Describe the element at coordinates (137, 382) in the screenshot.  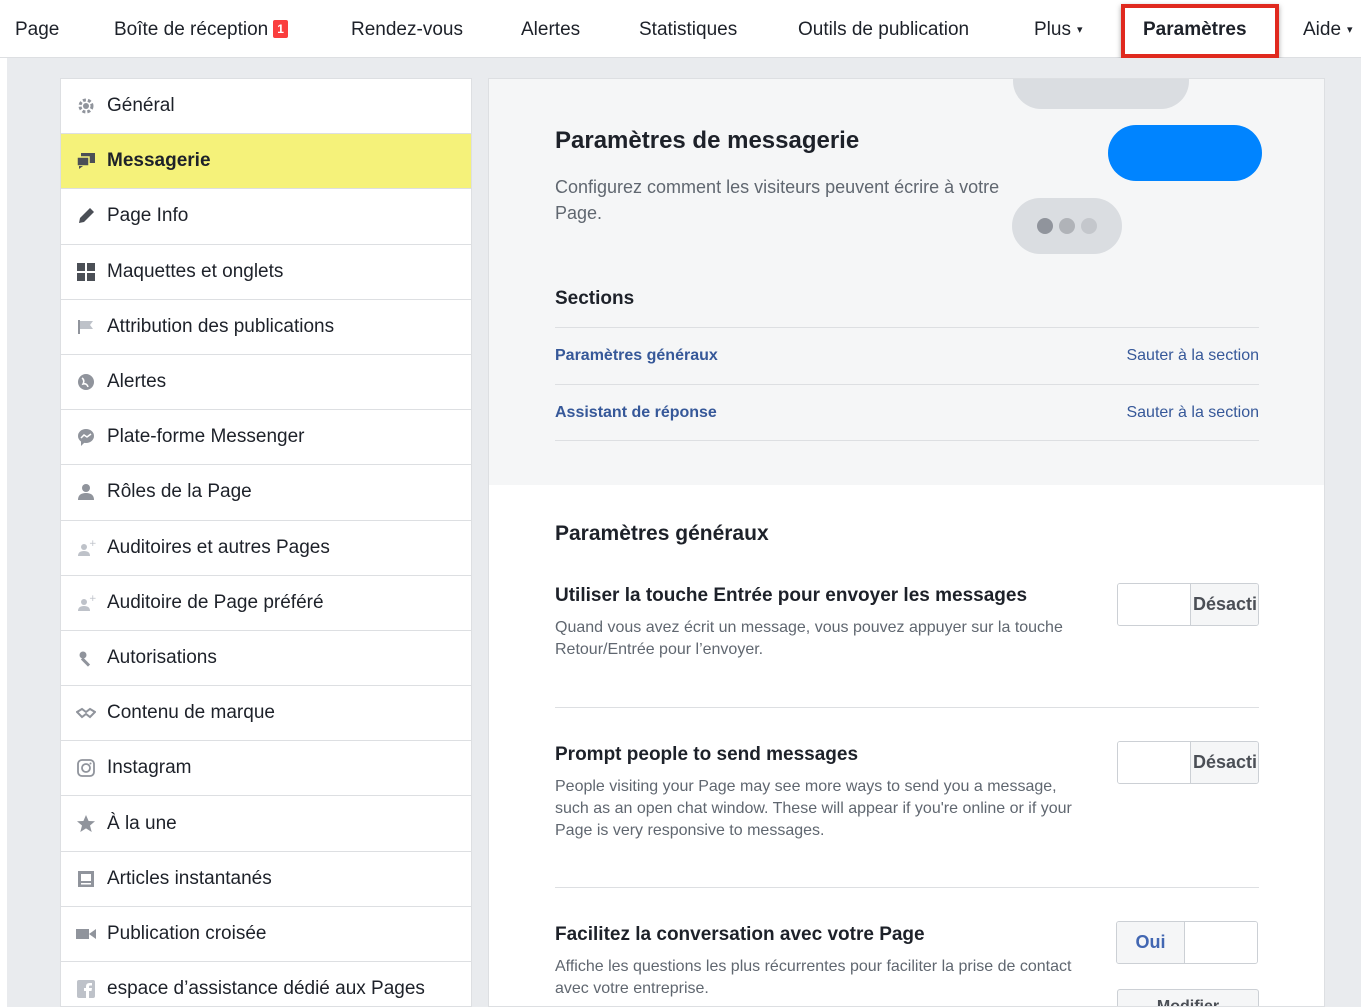
I see `sidebar-item-label: Alertes` at that location.